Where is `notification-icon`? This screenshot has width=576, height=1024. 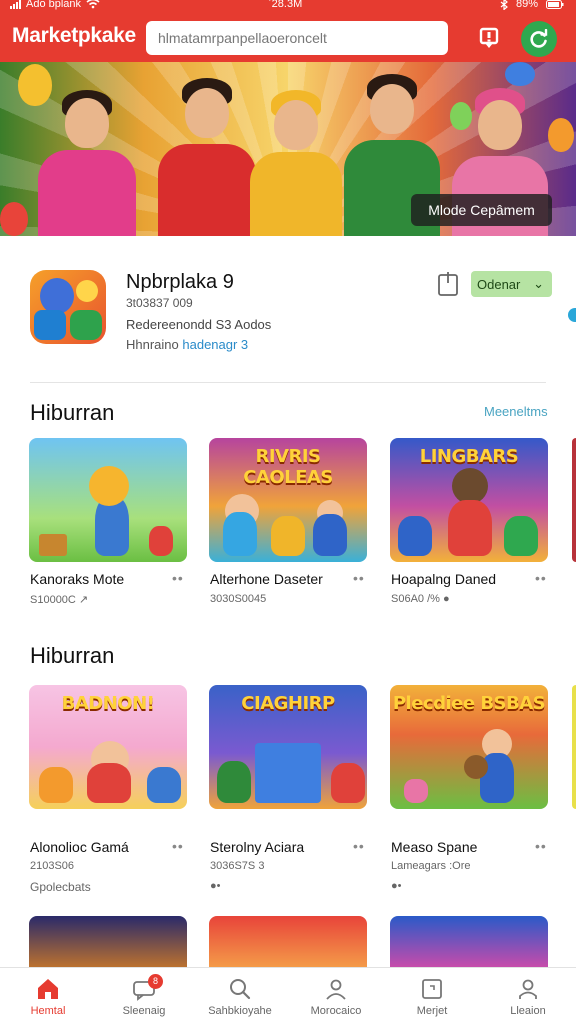
notification-icon is located at coordinates (489, 37).